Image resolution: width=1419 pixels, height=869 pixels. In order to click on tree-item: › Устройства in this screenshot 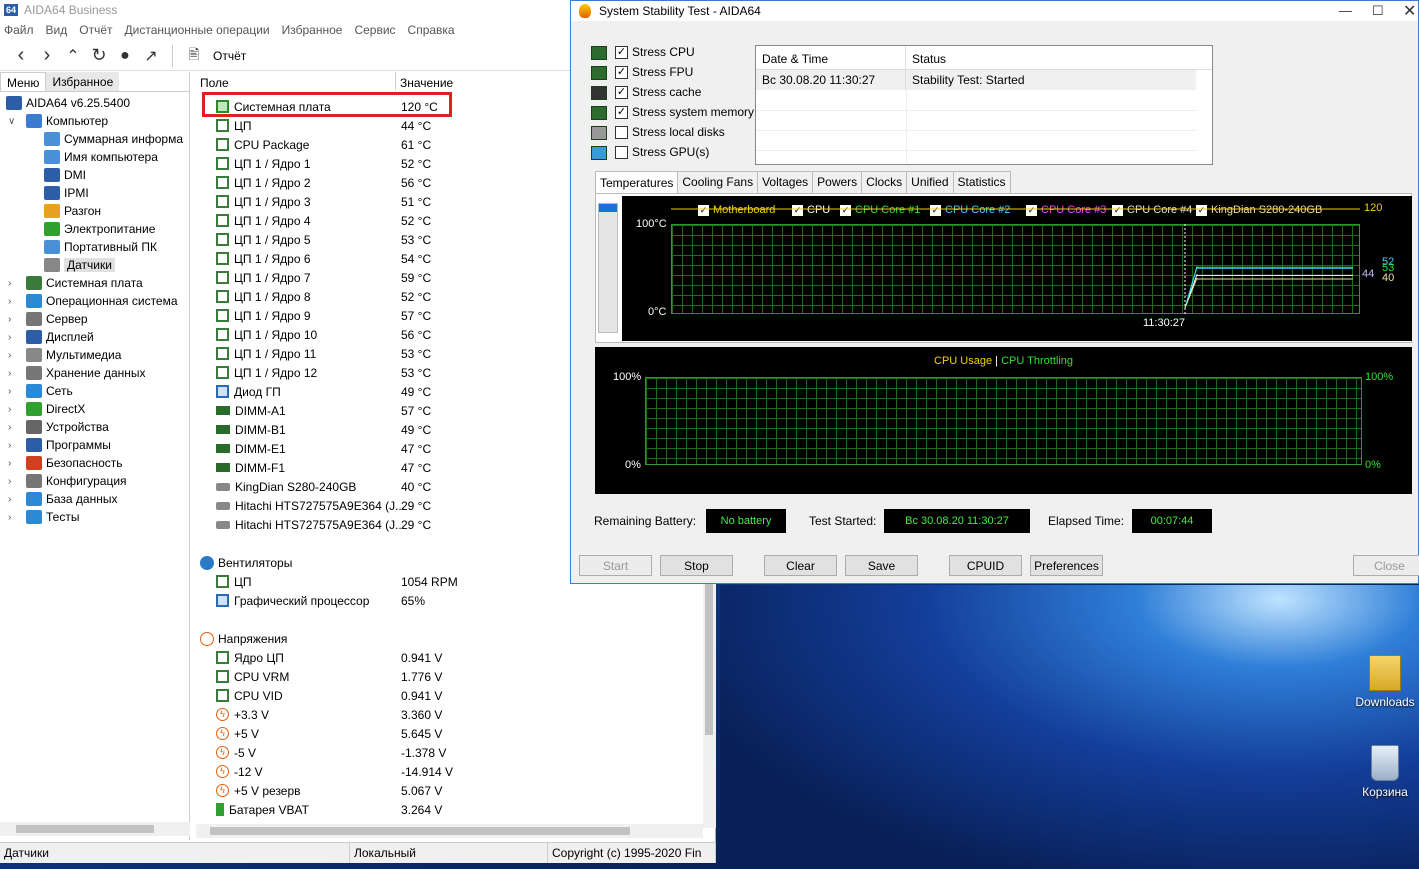, I will do `click(58, 427)`.